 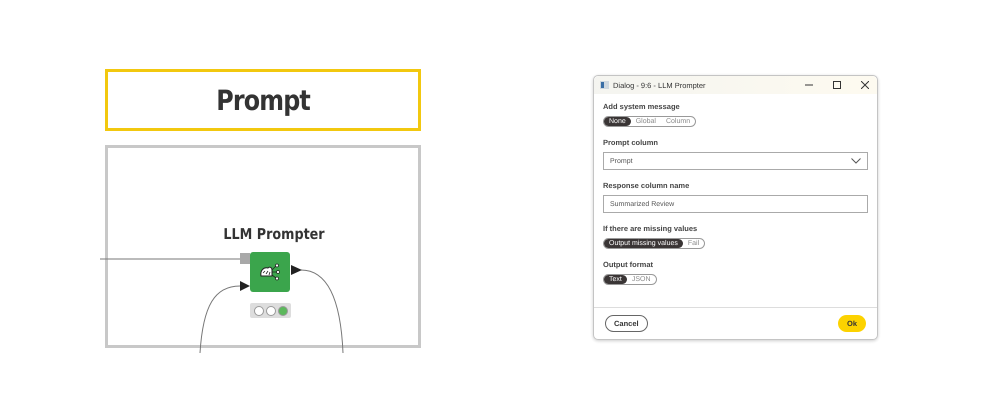 What do you see at coordinates (837, 85) in the screenshot?
I see `maximize-icon` at bounding box center [837, 85].